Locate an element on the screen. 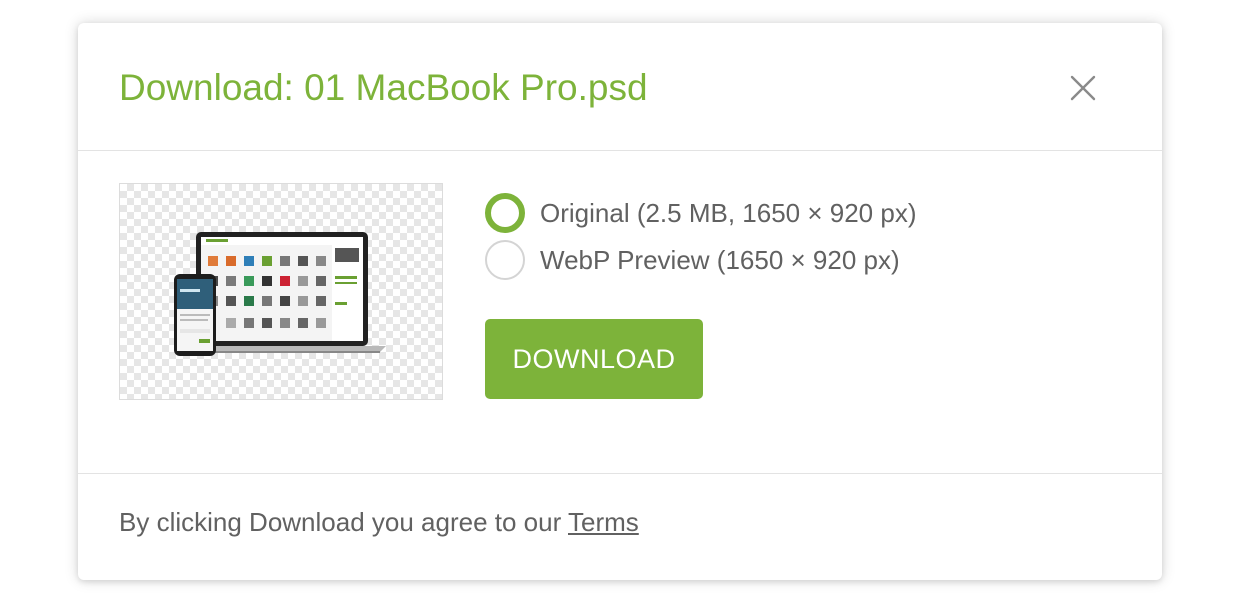 Image resolution: width=1250 pixels, height=600 pixels. close-button is located at coordinates (1083, 88).